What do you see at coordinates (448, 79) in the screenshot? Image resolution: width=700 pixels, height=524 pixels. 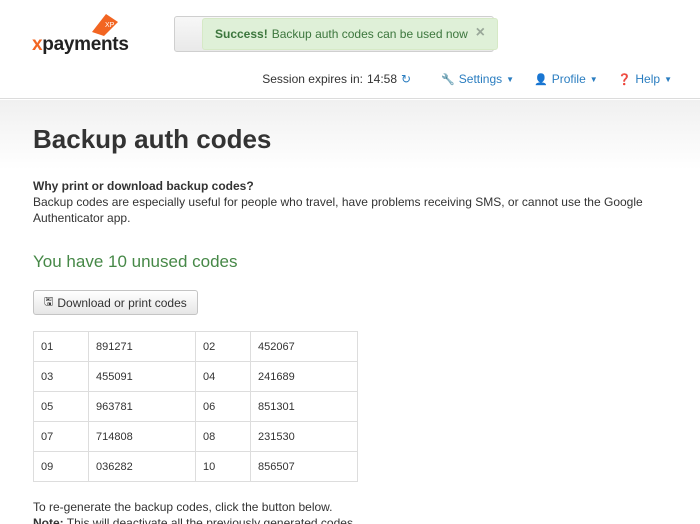 I see `wrench-icon: 🔧` at bounding box center [448, 79].